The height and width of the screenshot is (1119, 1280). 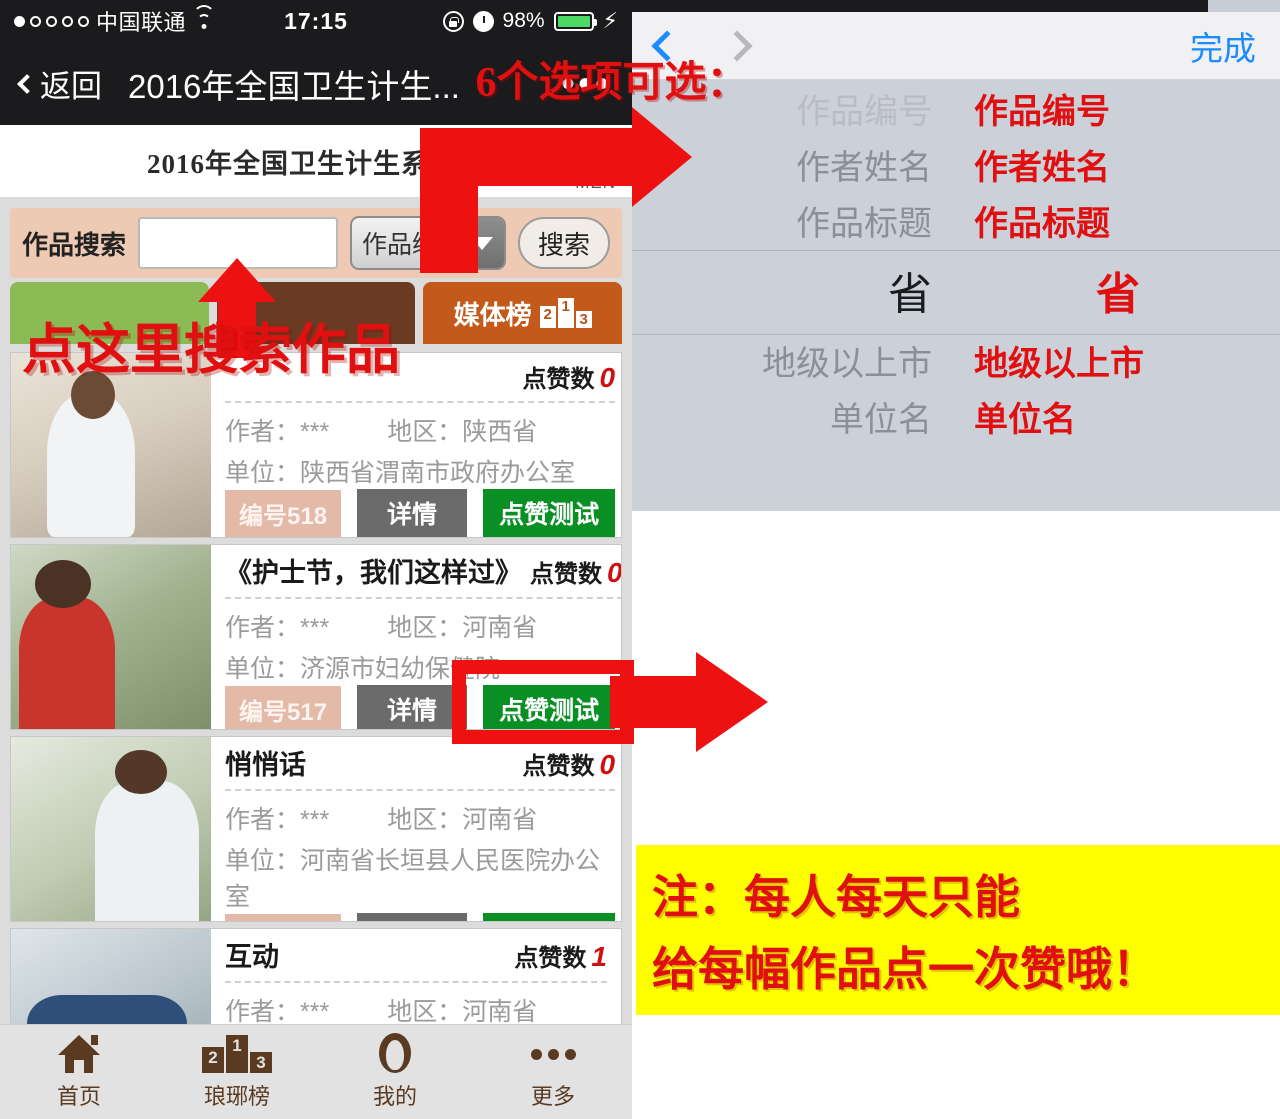 I want to click on user-icon, so click(x=395, y=1053).